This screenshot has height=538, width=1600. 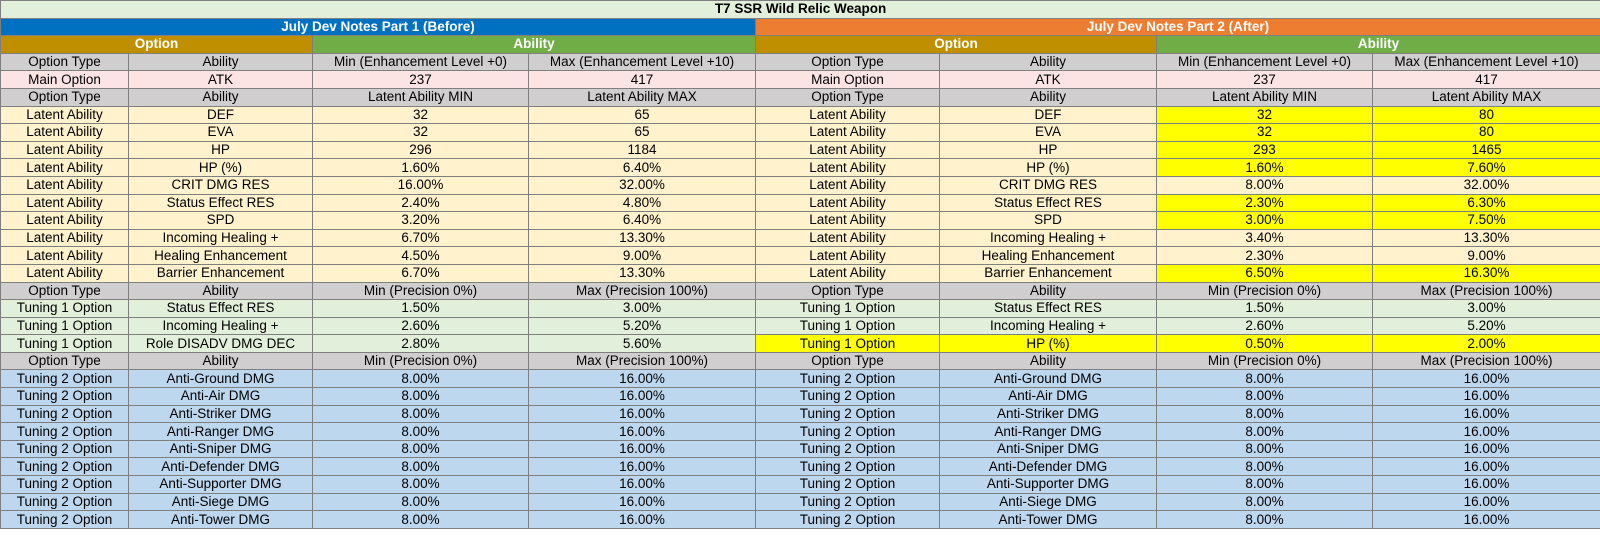 I want to click on before-min-value-cell: 32, so click(x=420, y=132).